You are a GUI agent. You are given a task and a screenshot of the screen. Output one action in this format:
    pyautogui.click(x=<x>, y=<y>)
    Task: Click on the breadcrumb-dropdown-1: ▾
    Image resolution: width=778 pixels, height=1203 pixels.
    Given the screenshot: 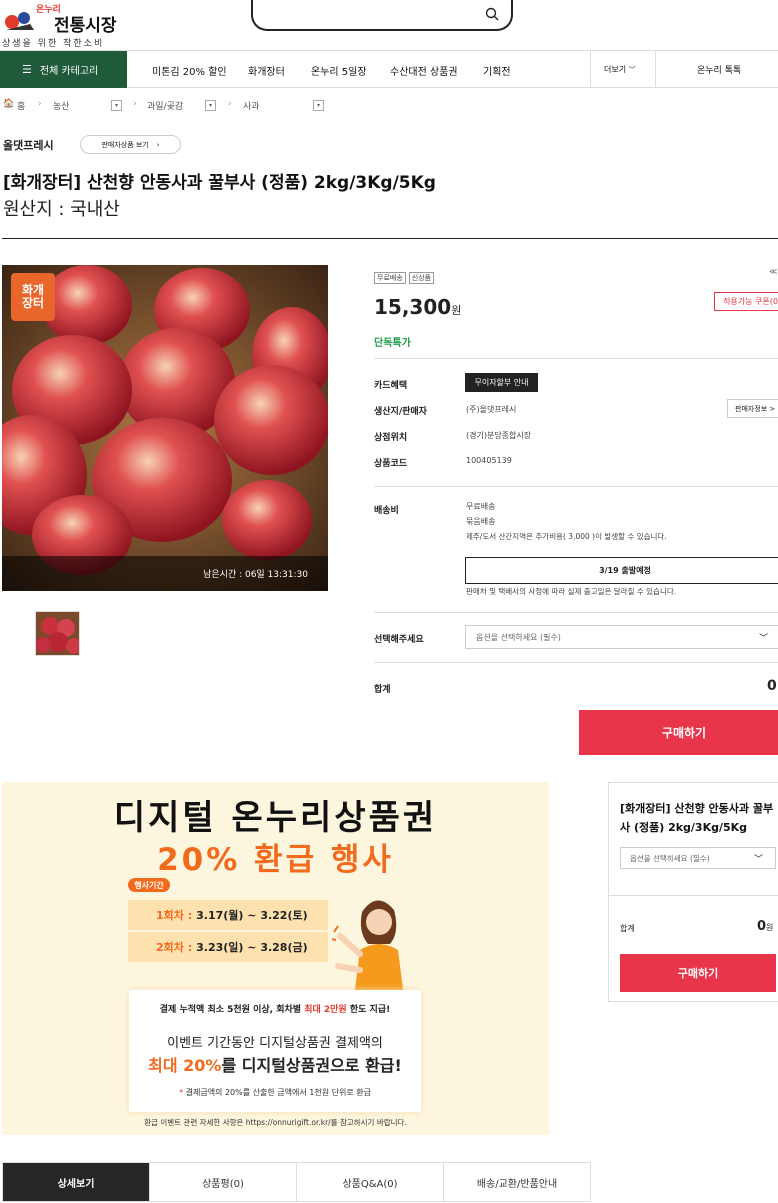 What is the action you would take?
    pyautogui.click(x=116, y=105)
    